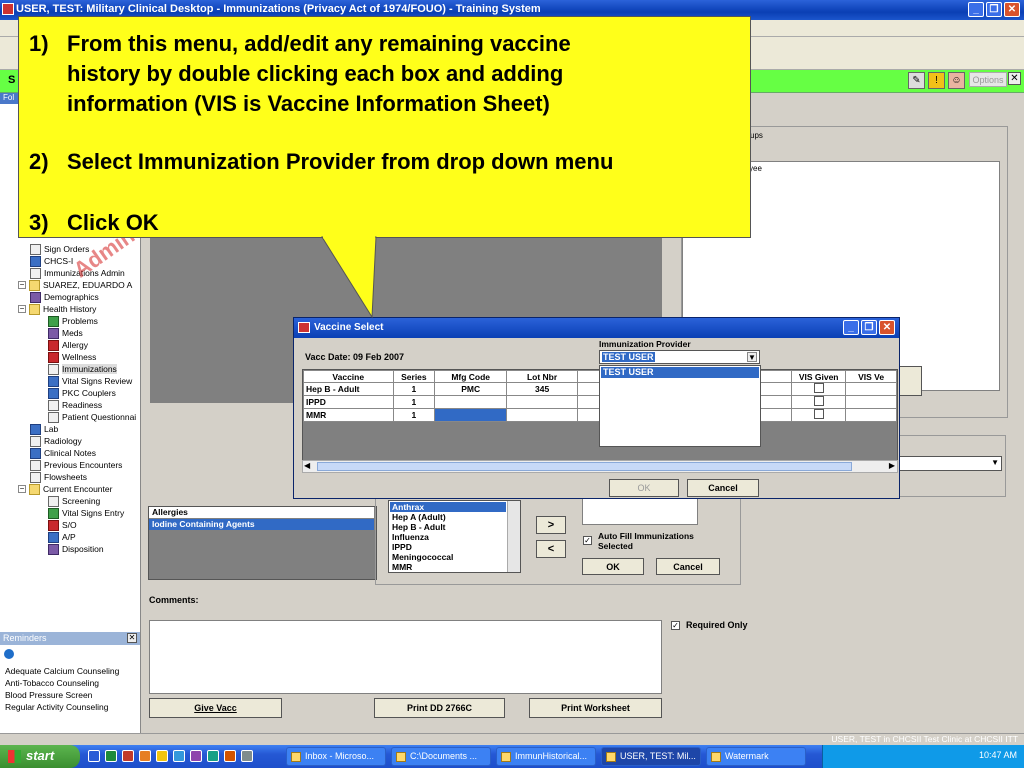 The width and height of the screenshot is (1024, 768). What do you see at coordinates (688, 566) in the screenshot?
I see `cancel-button: Cancel` at bounding box center [688, 566].